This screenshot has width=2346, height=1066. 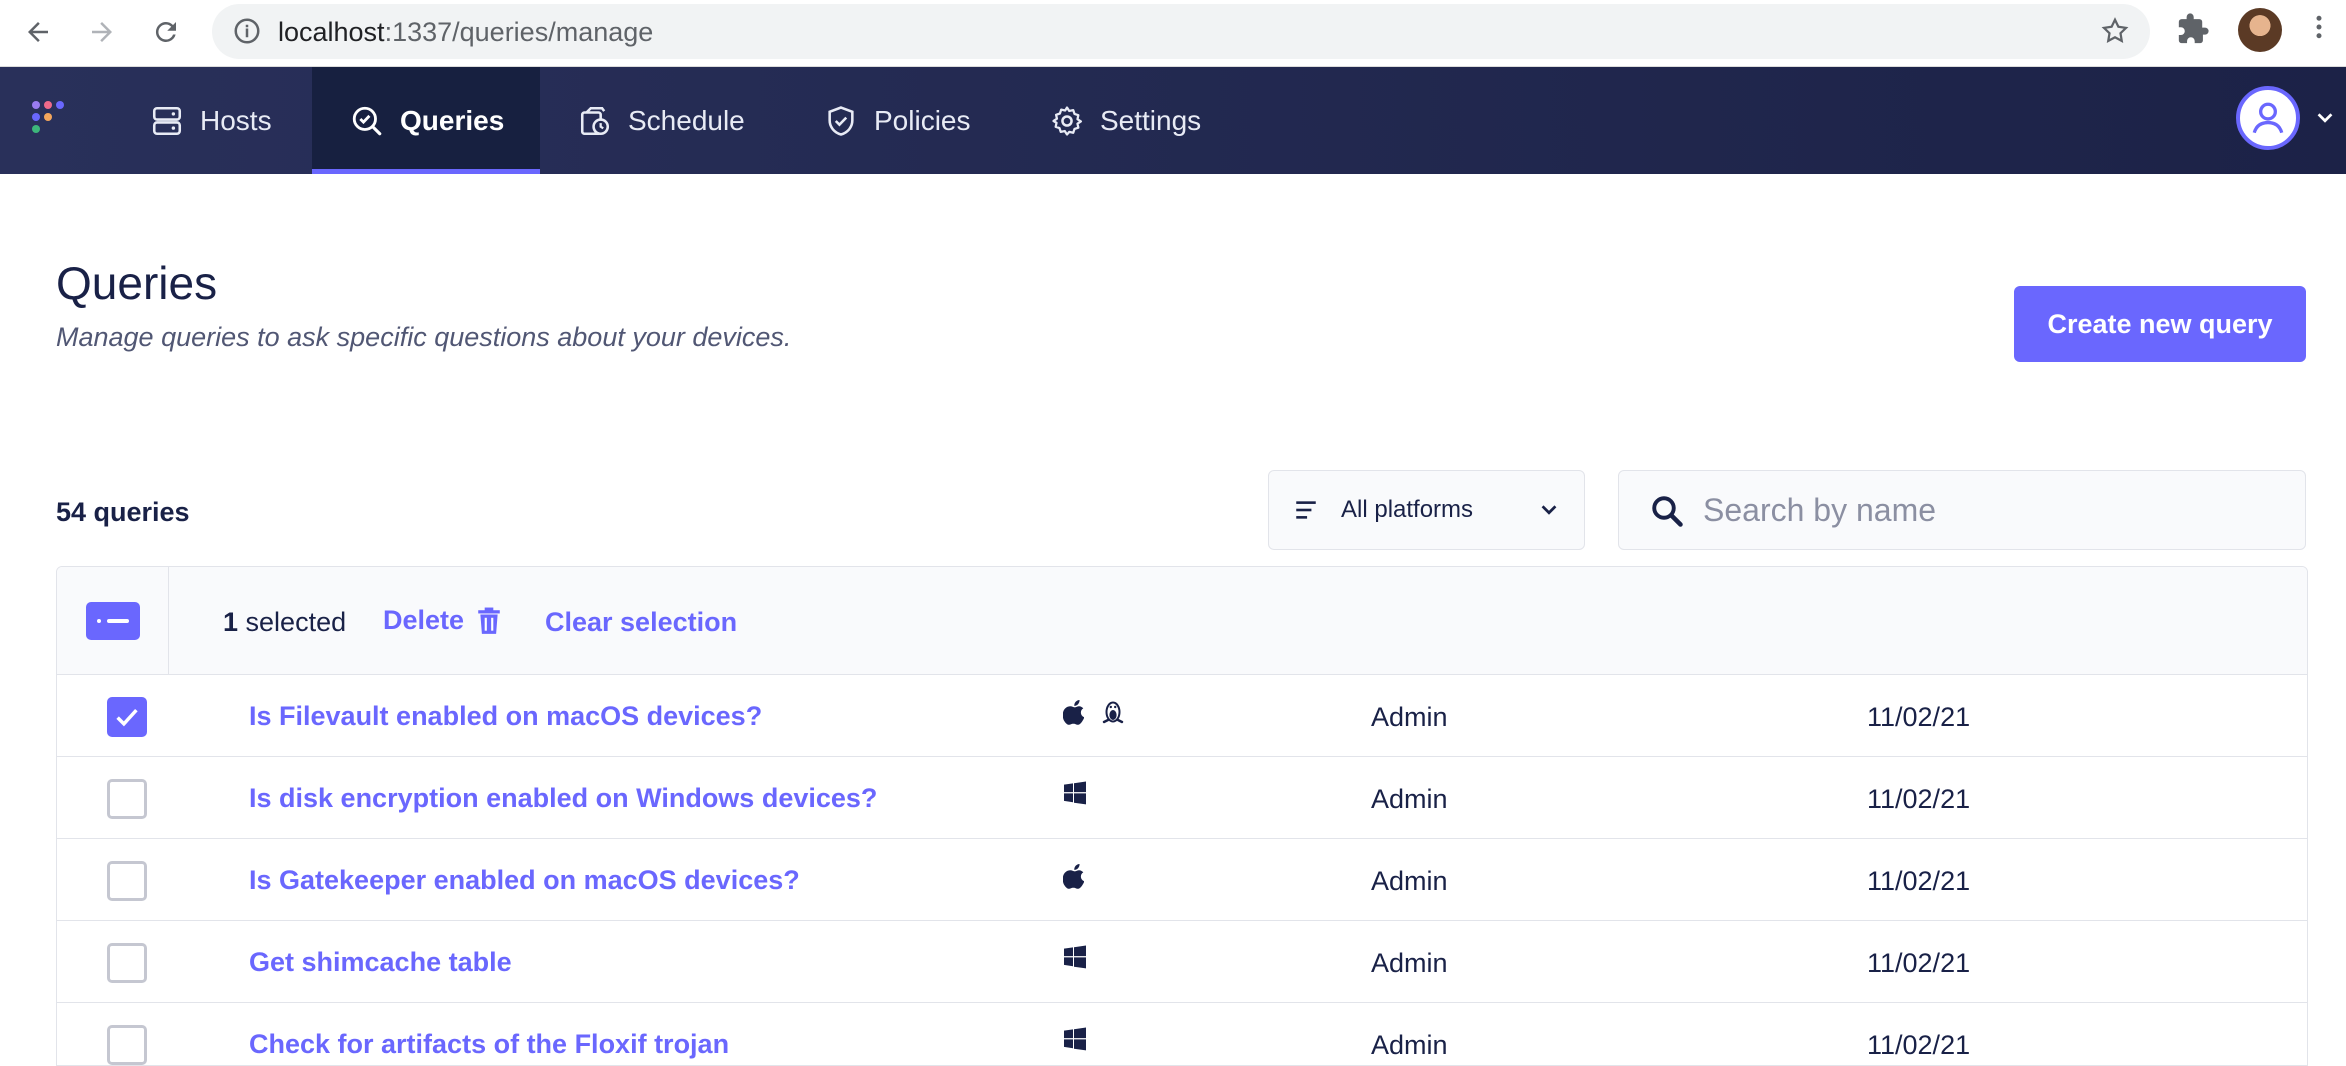 What do you see at coordinates (922, 120) in the screenshot?
I see `nav-item-label: Policies` at bounding box center [922, 120].